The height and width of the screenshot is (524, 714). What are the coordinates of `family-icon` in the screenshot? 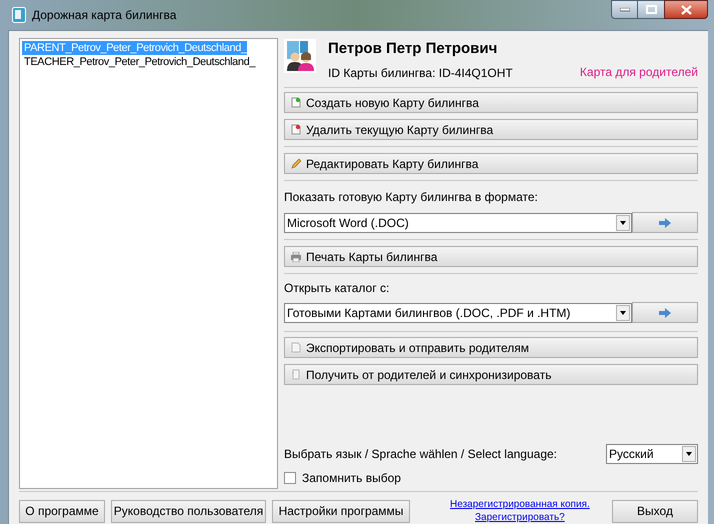 It's located at (300, 56).